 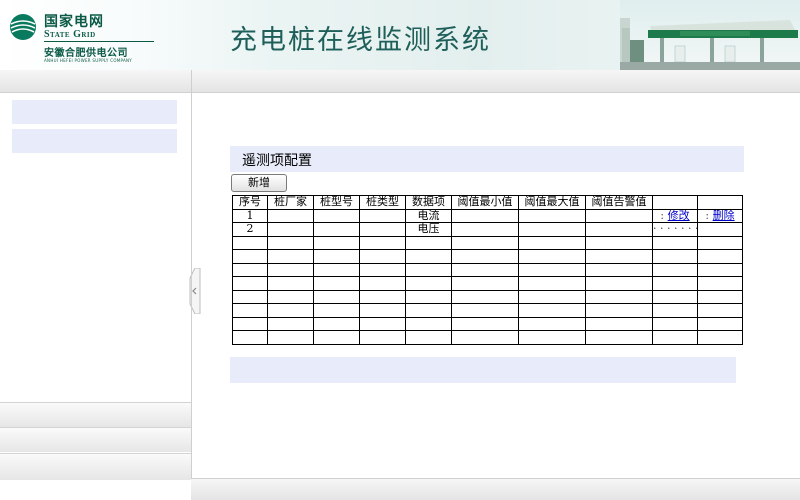 I want to click on logo-company-en: ANHUI HEFEI POWER SUPPLY COMPANY, so click(x=88, y=60).